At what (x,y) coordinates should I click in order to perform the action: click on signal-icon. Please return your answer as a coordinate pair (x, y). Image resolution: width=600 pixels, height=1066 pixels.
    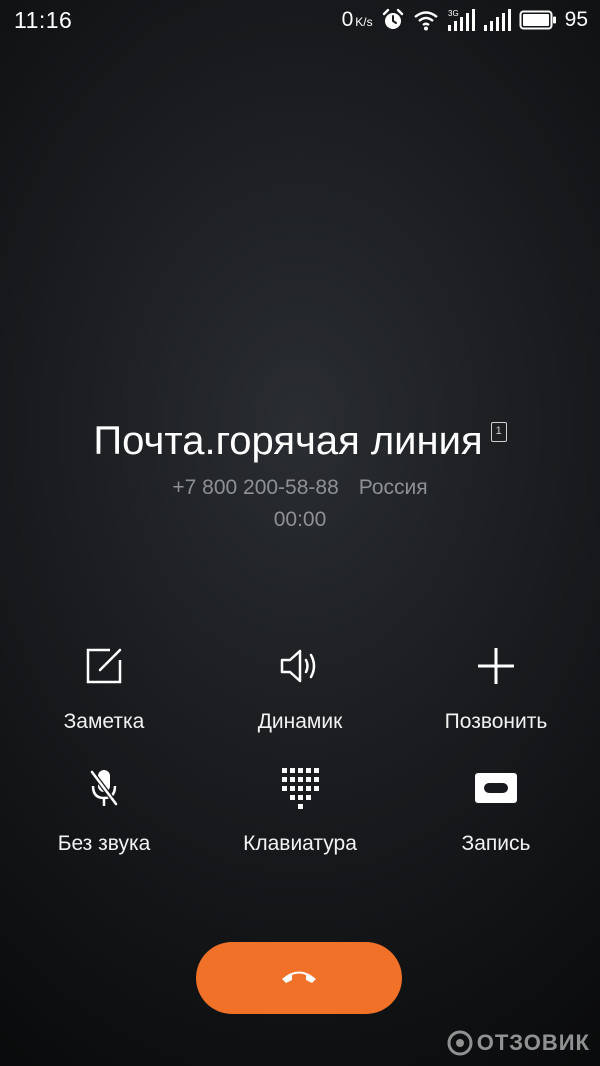
    Looking at the image, I should click on (497, 20).